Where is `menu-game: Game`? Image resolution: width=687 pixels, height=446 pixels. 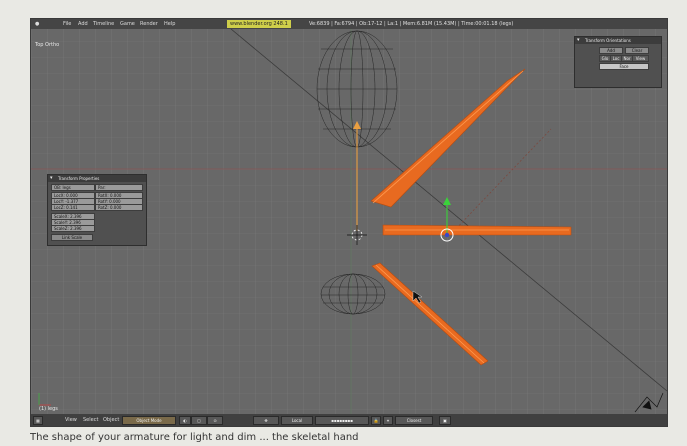 menu-game: Game is located at coordinates (127, 24).